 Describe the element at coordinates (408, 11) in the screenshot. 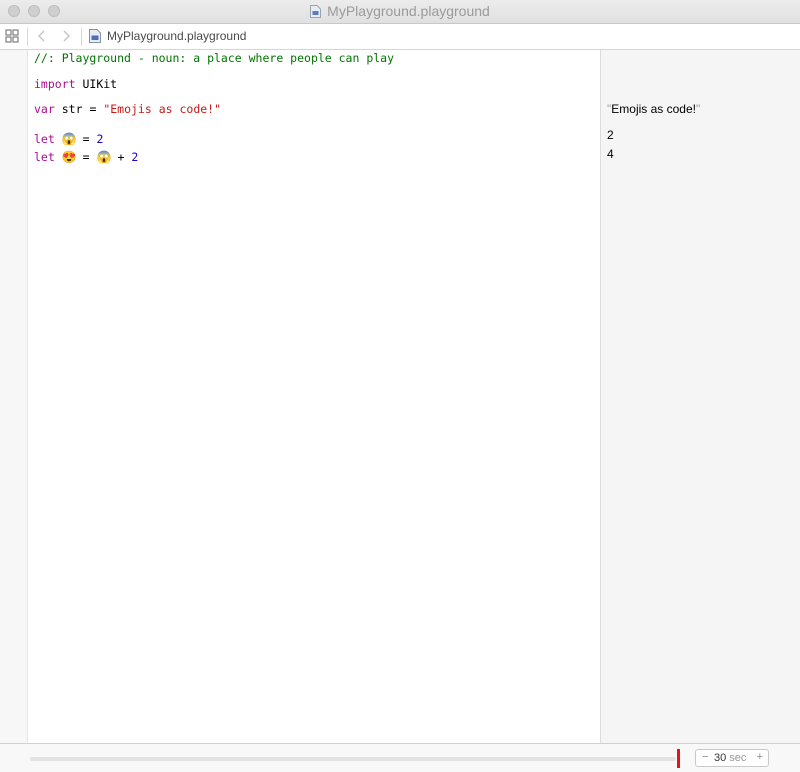

I see `window-title-text: MyPlayground.playground` at that location.